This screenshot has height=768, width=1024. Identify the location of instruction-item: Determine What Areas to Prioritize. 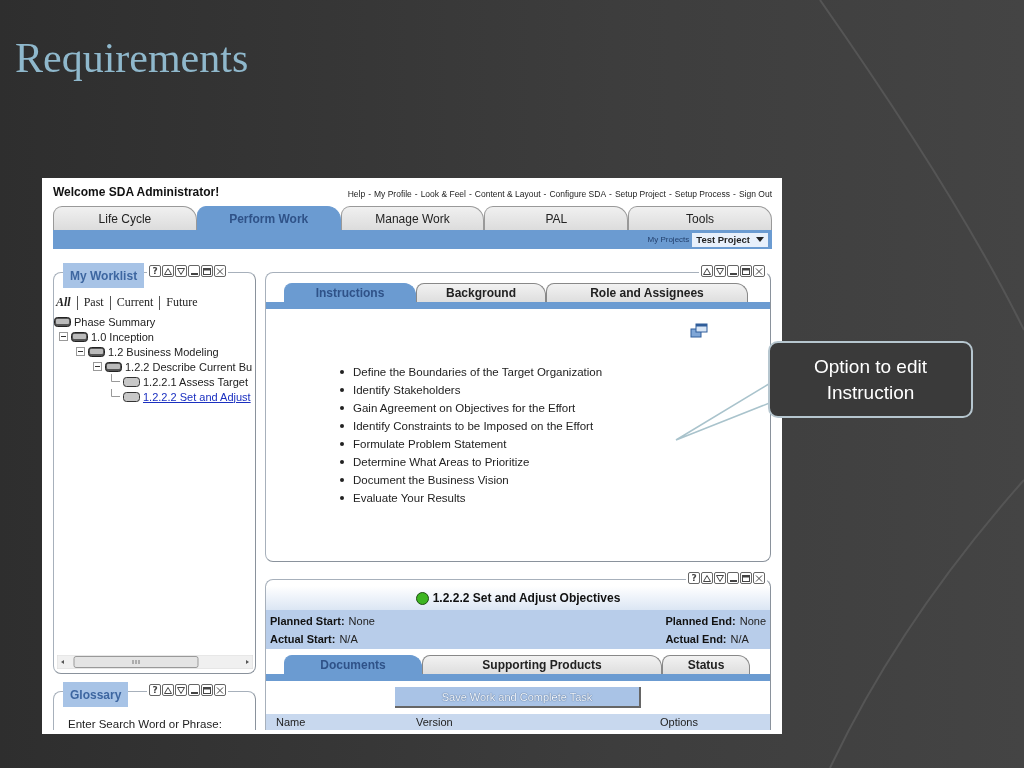
(441, 462).